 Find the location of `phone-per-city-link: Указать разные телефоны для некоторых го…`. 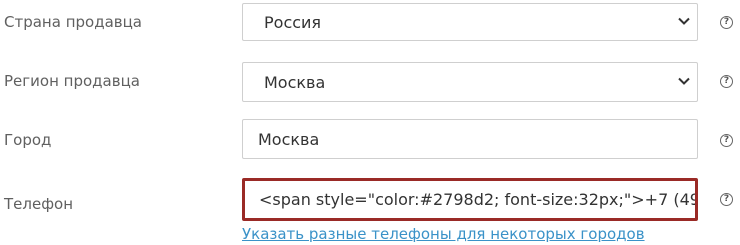

phone-per-city-link: Указать разные телефоны для некоторых го… is located at coordinates (443, 234).